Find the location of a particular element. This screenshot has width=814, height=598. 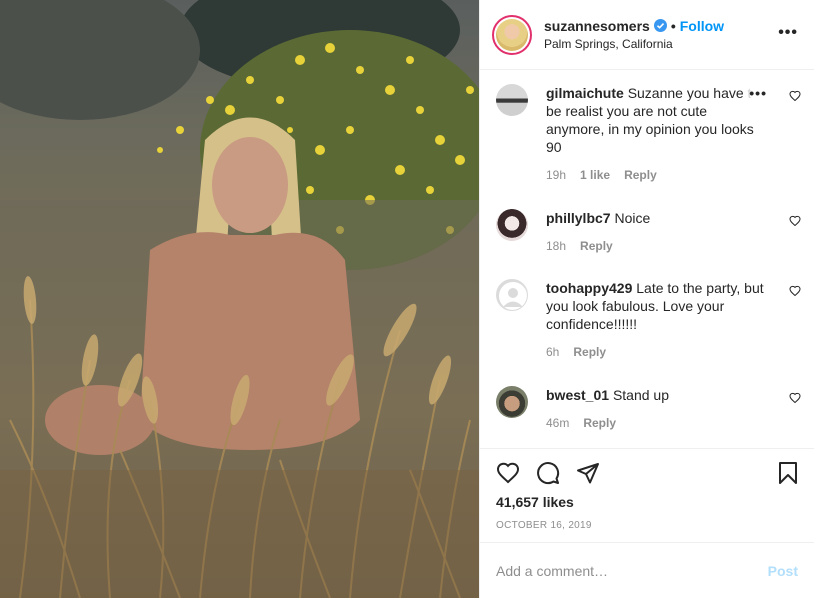

verified-badge-icon is located at coordinates (660, 25).